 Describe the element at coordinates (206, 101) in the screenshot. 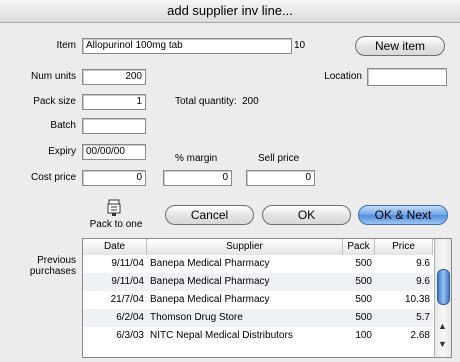

I see `total-quantity-label: Total quantity:` at that location.